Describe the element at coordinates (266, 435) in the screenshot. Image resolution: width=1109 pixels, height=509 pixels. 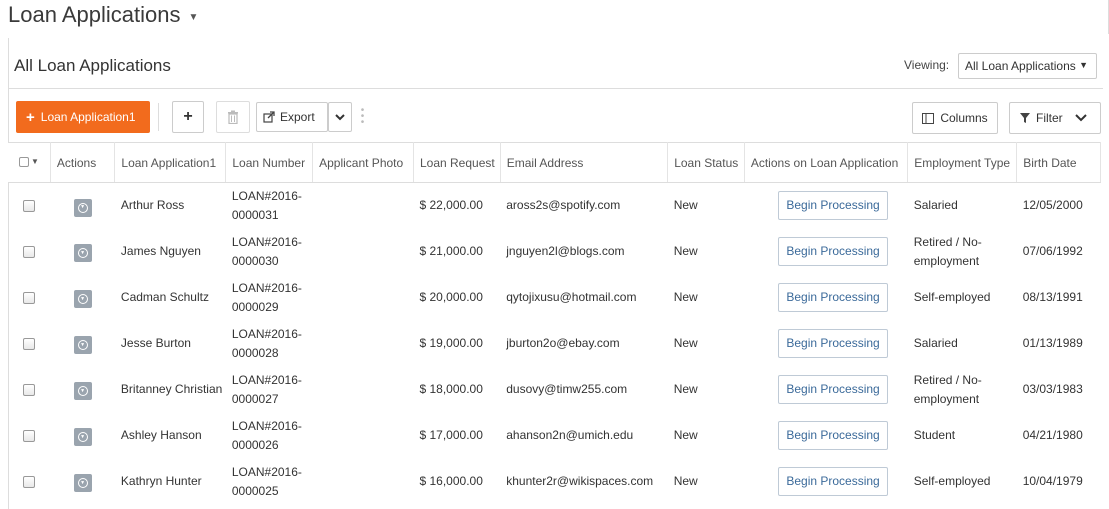
I see `loan-number: LOAN#2016-0000026` at that location.